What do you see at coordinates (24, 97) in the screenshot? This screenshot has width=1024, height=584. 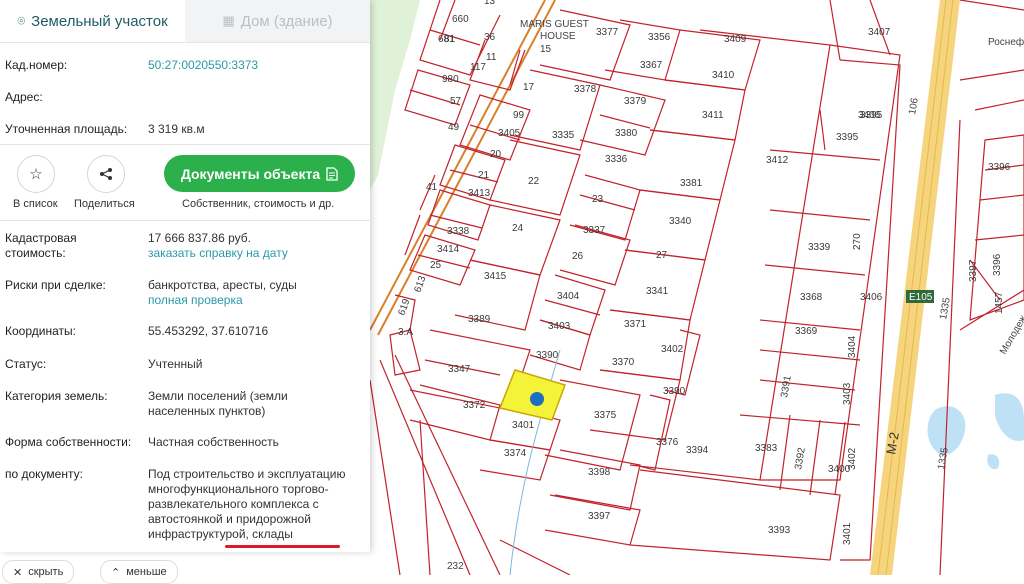 I see `address-label: Адрес:` at bounding box center [24, 97].